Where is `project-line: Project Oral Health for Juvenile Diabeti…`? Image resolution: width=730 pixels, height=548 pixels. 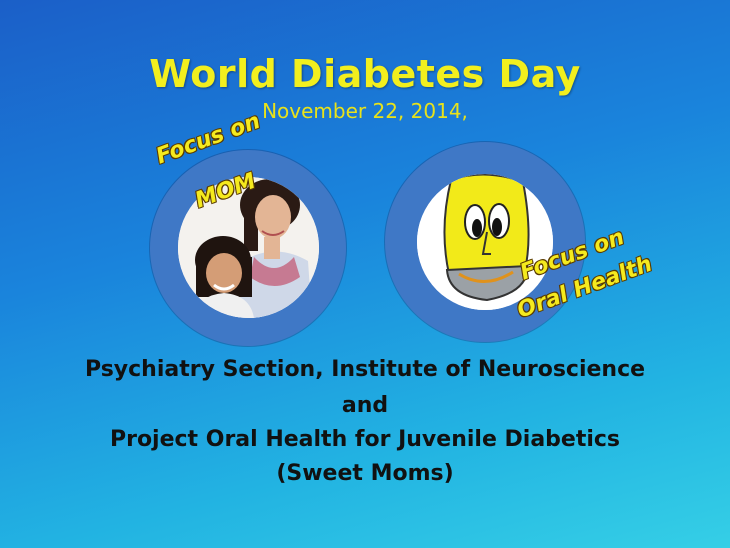 project-line: Project Oral Health for Juvenile Diabeti… is located at coordinates (365, 439).